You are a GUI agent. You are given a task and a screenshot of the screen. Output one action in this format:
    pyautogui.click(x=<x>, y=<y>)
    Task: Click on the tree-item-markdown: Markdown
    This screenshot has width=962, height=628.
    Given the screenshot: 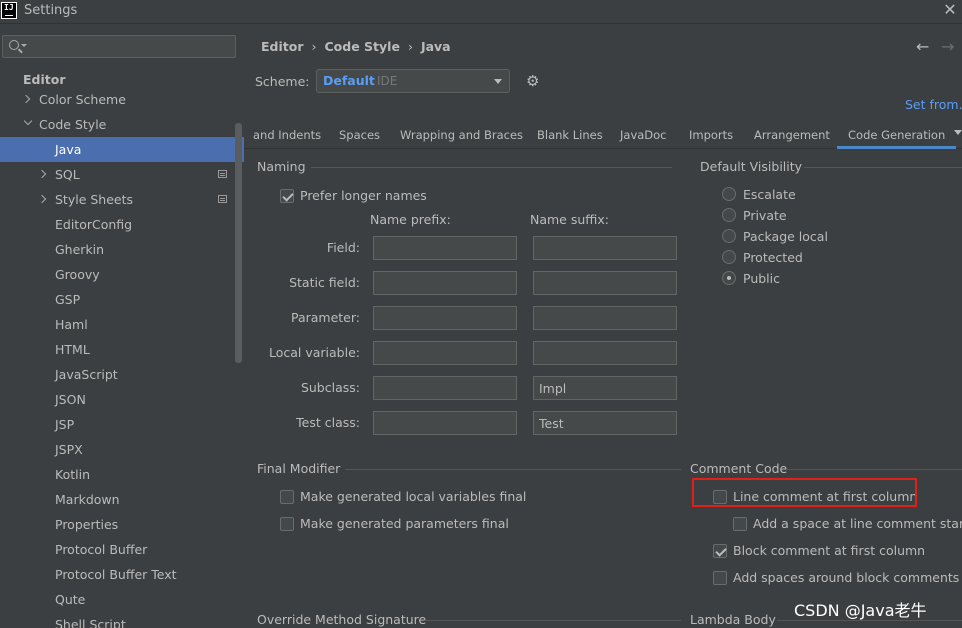 What is the action you would take?
    pyautogui.click(x=122, y=499)
    